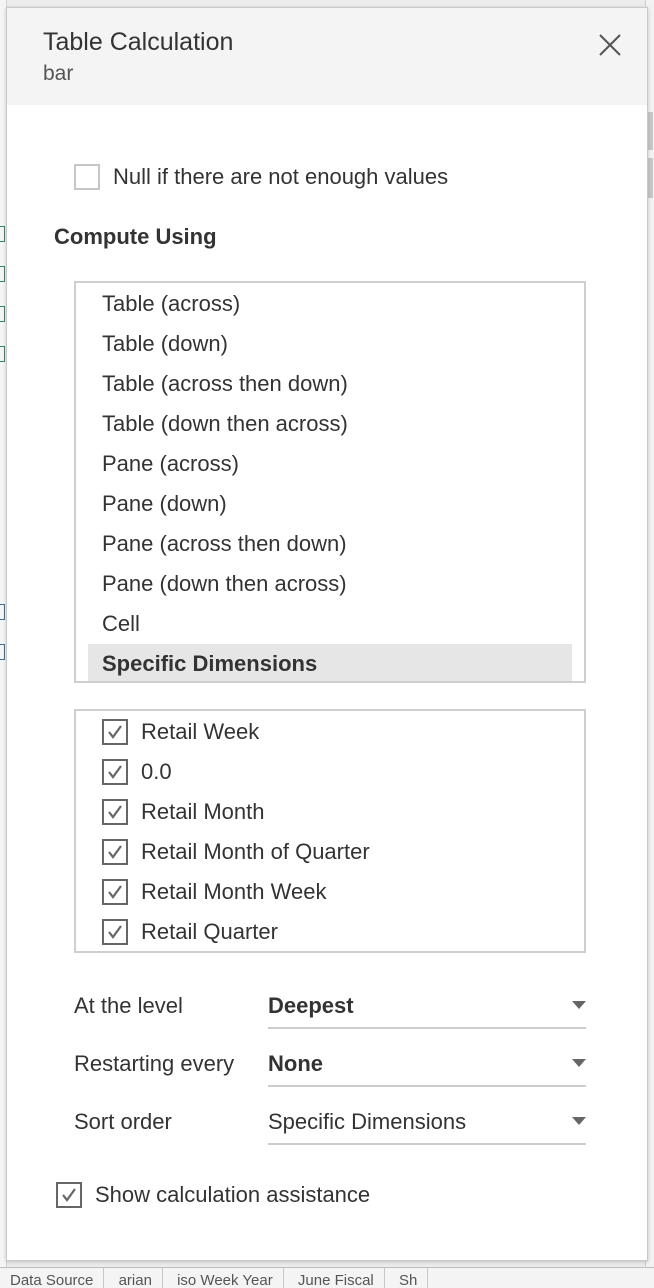 This screenshot has width=654, height=1288. I want to click on null-if-not-enough-values-option: Null if there are not enough values, so click(261, 177).